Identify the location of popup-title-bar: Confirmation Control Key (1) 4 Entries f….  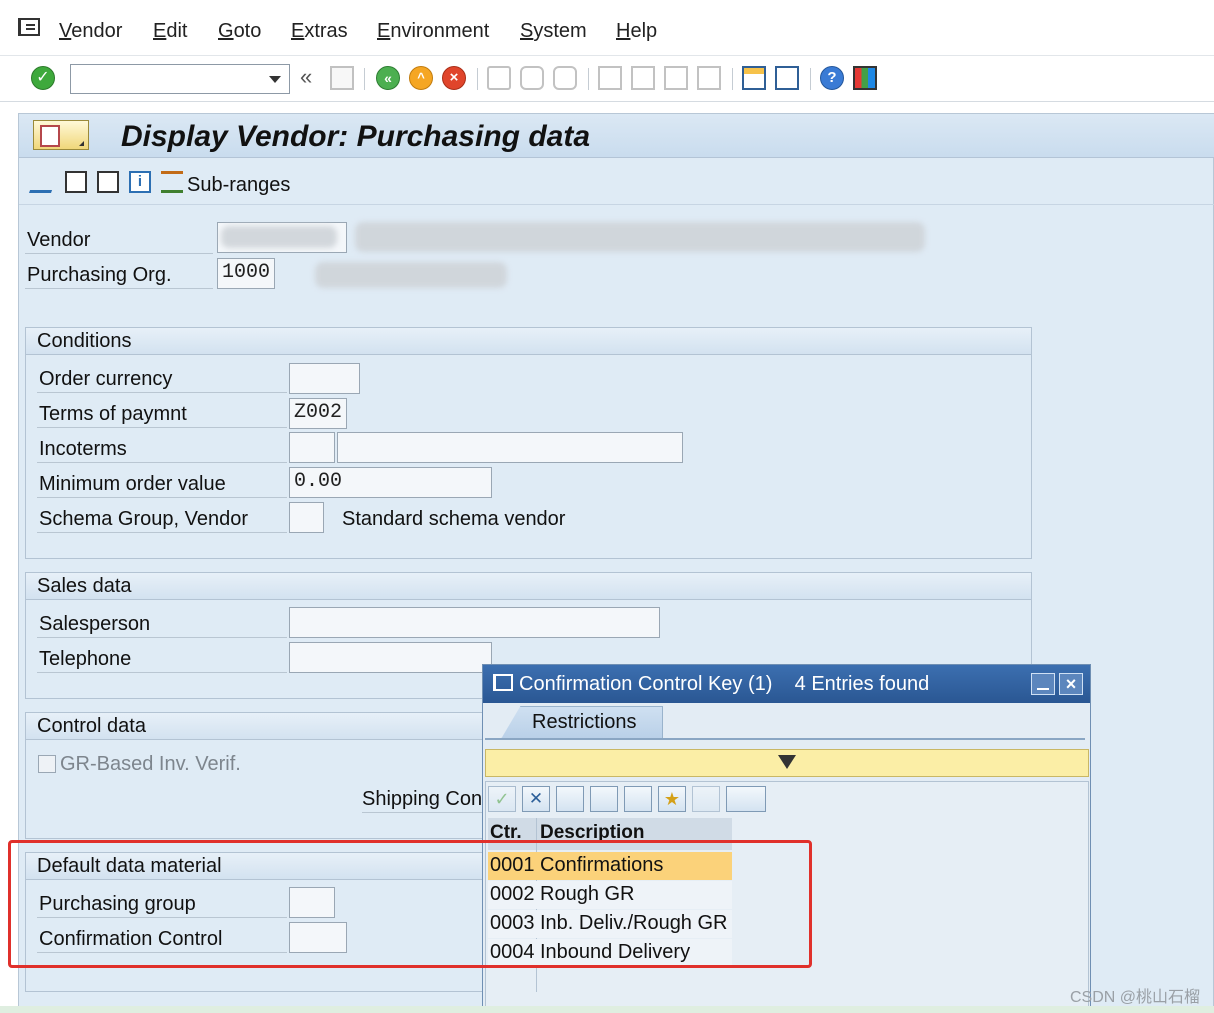
(786, 684).